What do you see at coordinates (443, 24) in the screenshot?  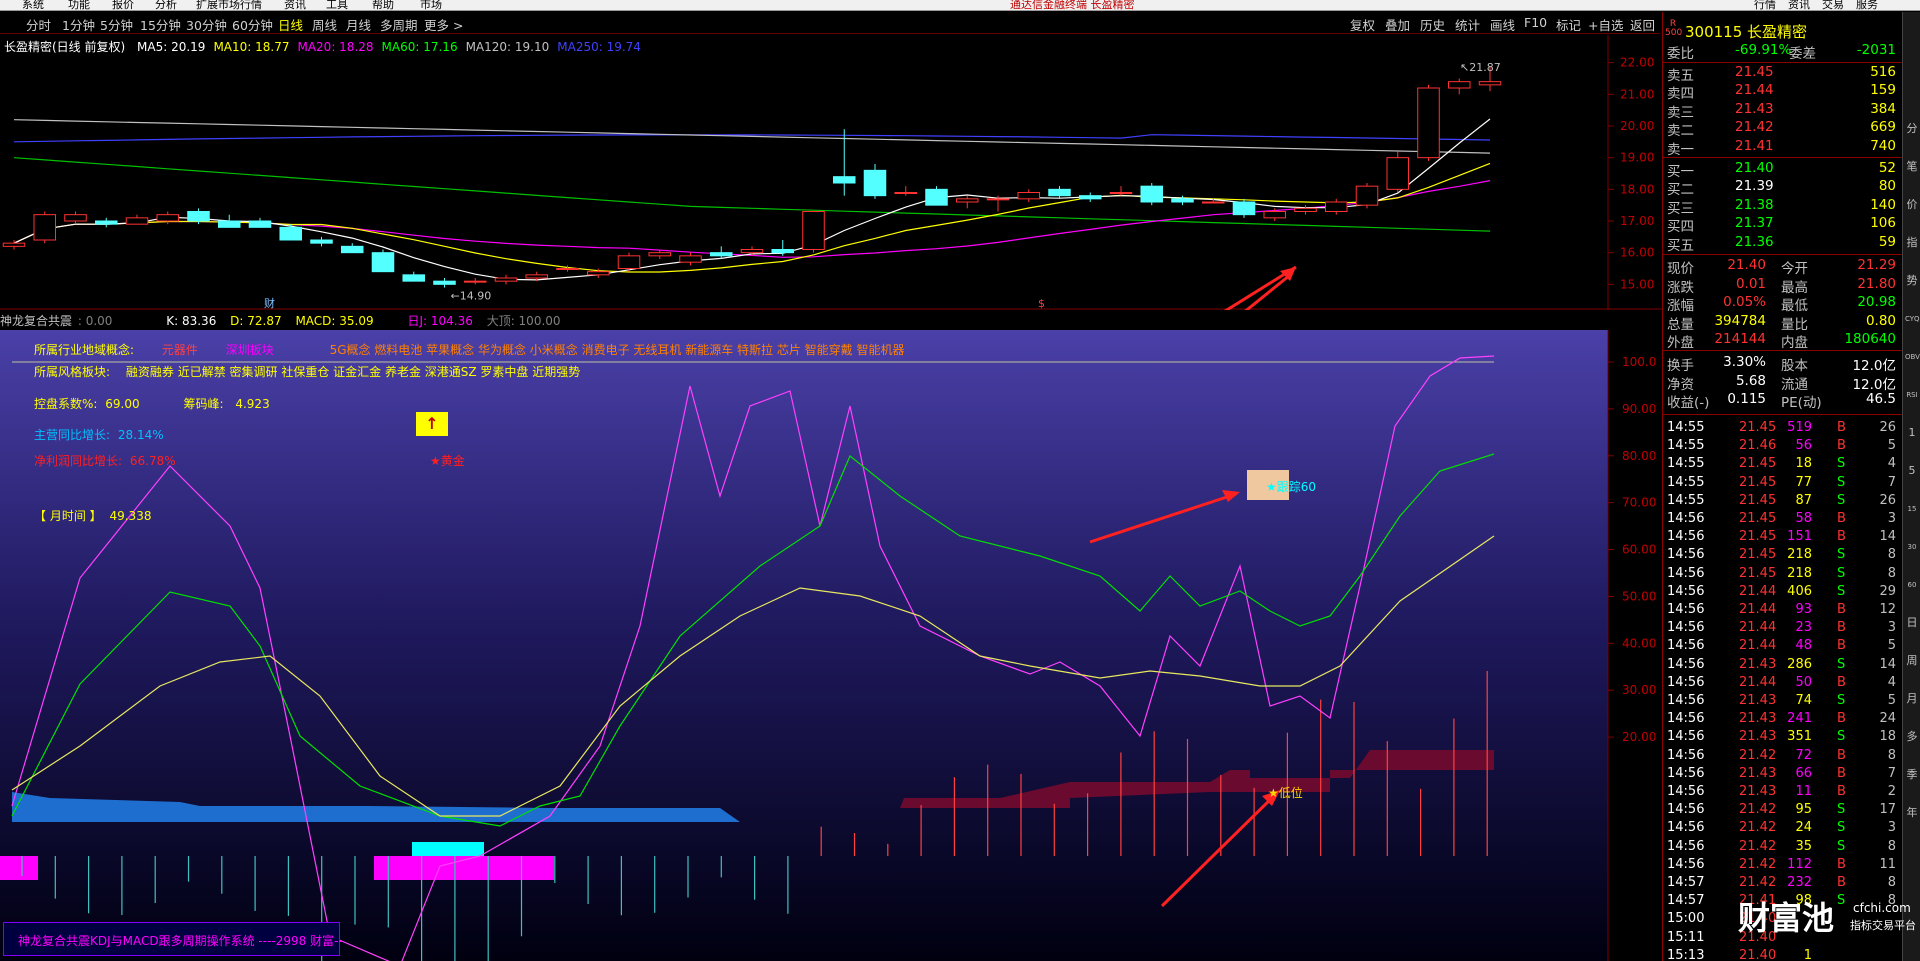 I see `period-tab: 更多 >` at bounding box center [443, 24].